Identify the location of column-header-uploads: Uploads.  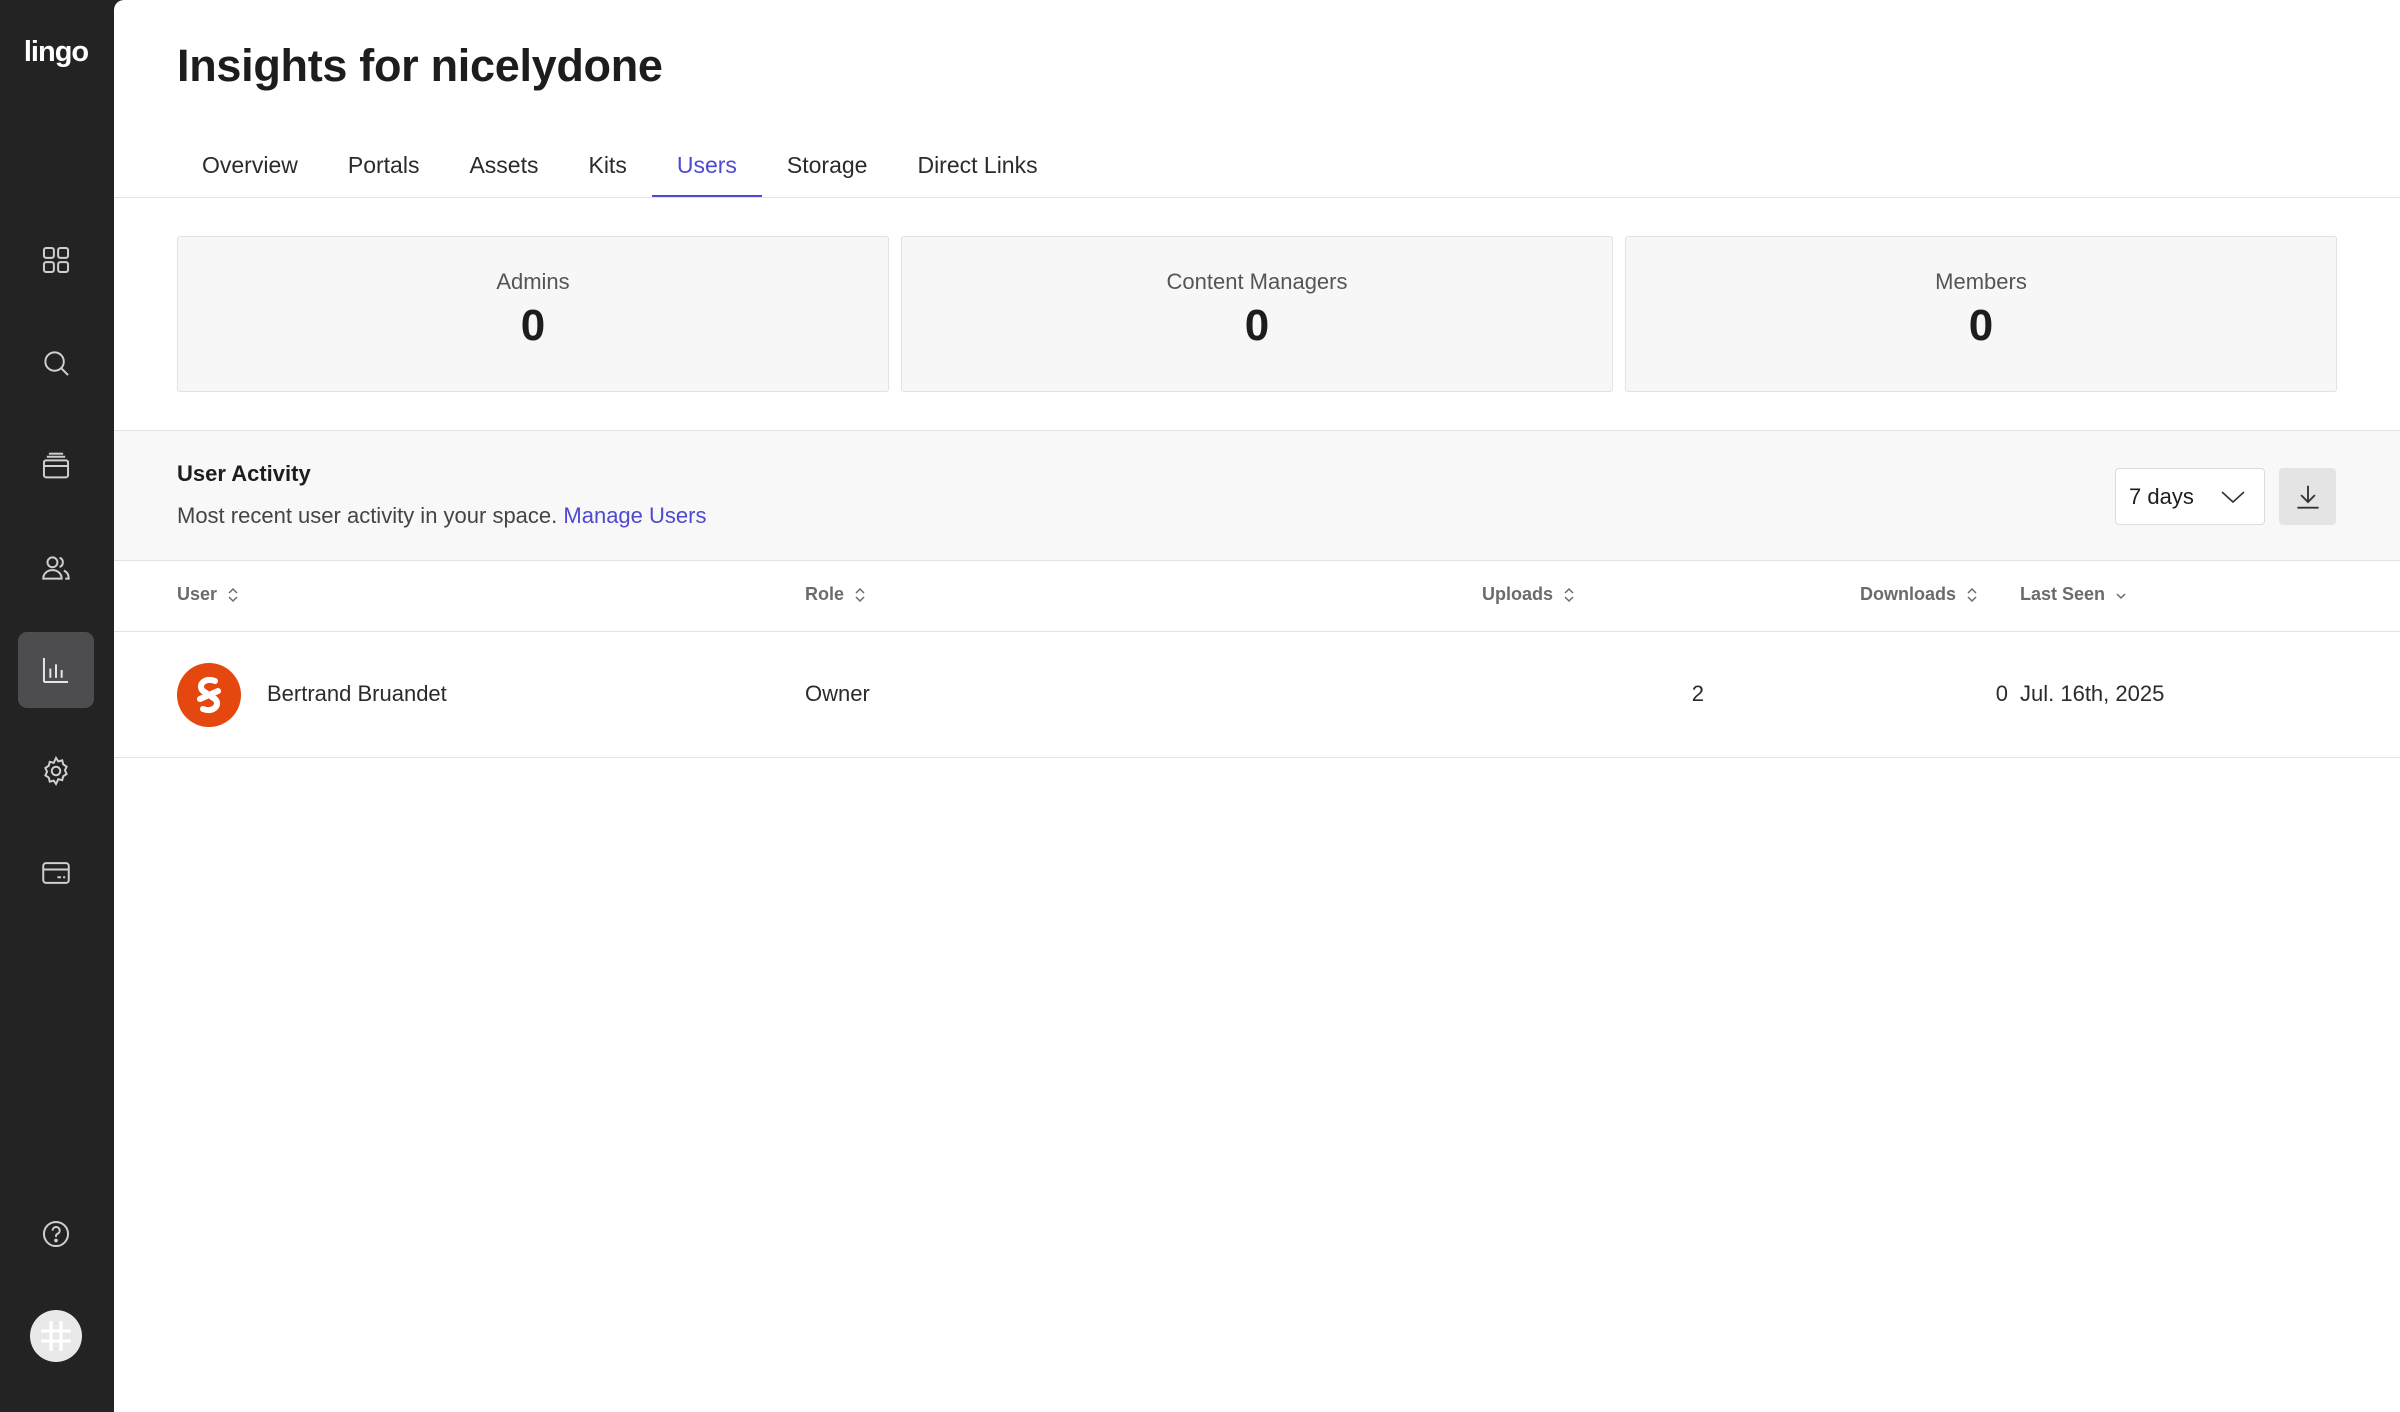
(1528, 594).